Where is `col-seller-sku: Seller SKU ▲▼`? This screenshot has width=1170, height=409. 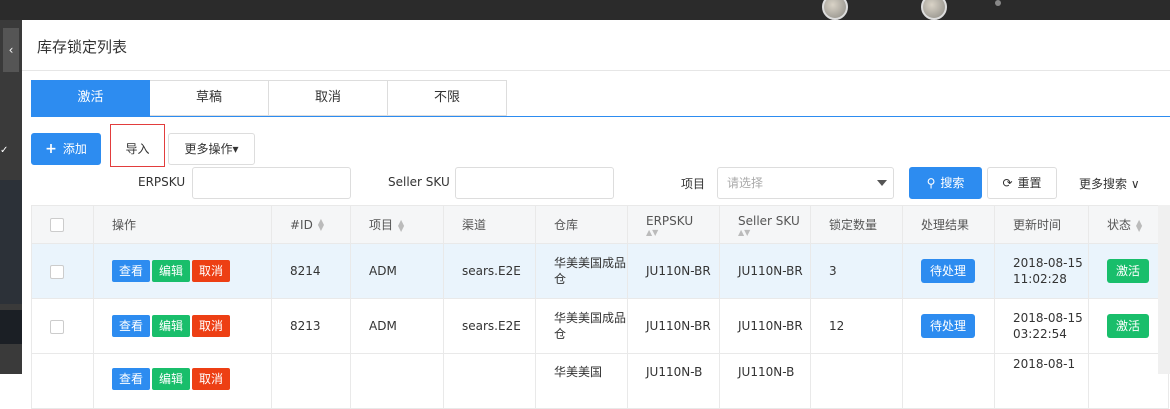 col-seller-sku: Seller SKU ▲▼ is located at coordinates (765, 224).